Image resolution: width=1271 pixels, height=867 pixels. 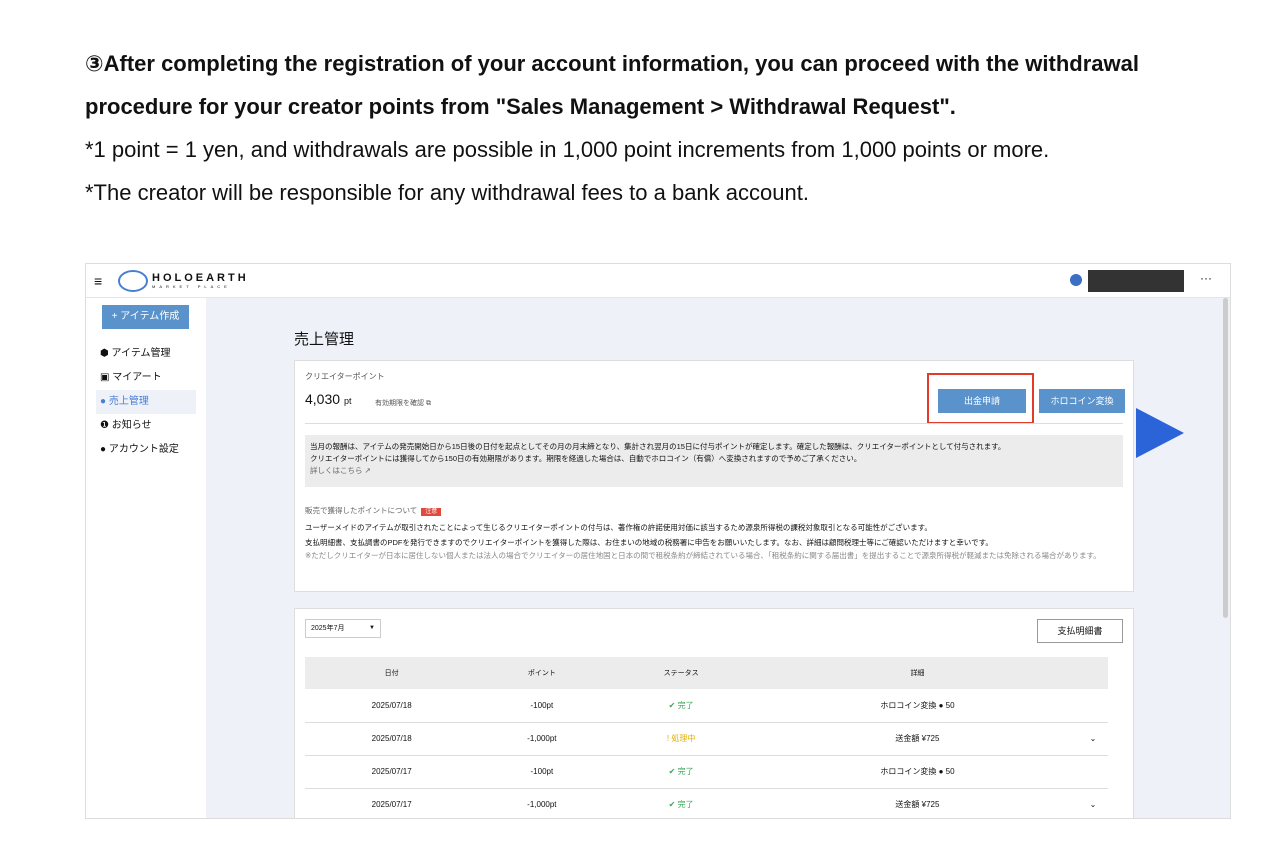 I want to click on holocoin-convert-button: ホロコイン変換, so click(x=1082, y=401).